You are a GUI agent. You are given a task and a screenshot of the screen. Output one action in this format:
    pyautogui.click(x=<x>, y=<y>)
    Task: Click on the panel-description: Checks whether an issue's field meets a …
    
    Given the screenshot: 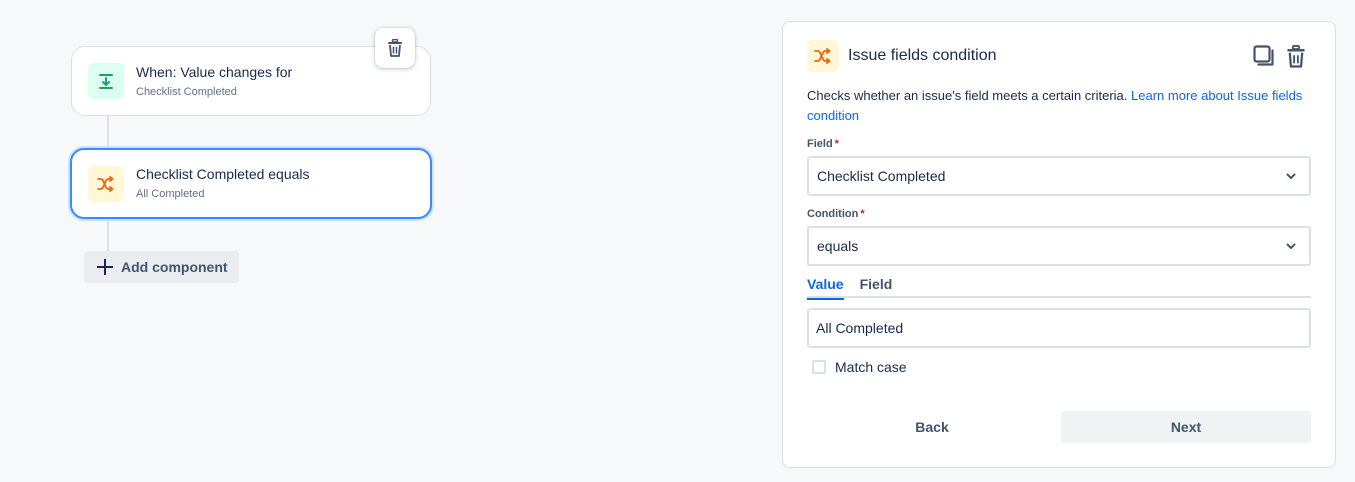 What is the action you would take?
    pyautogui.click(x=1057, y=106)
    